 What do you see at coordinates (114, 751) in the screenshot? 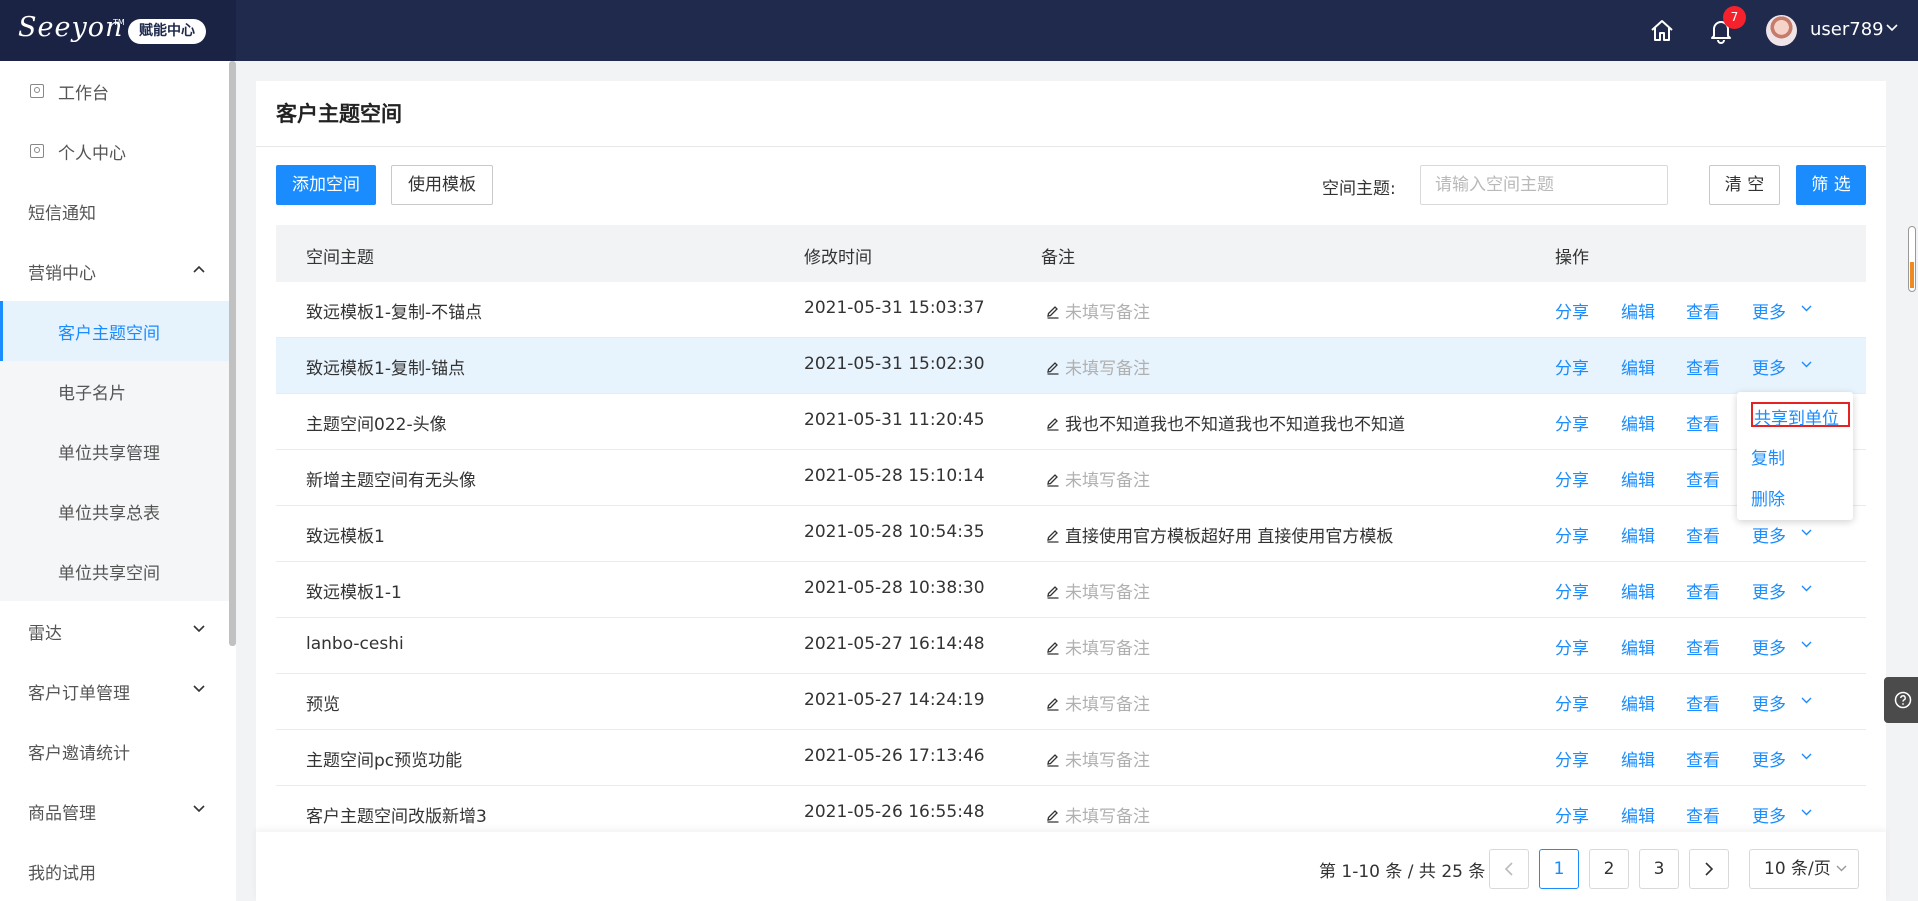
I see `sidebar-item-invite-stats: 客户邀请统计` at bounding box center [114, 751].